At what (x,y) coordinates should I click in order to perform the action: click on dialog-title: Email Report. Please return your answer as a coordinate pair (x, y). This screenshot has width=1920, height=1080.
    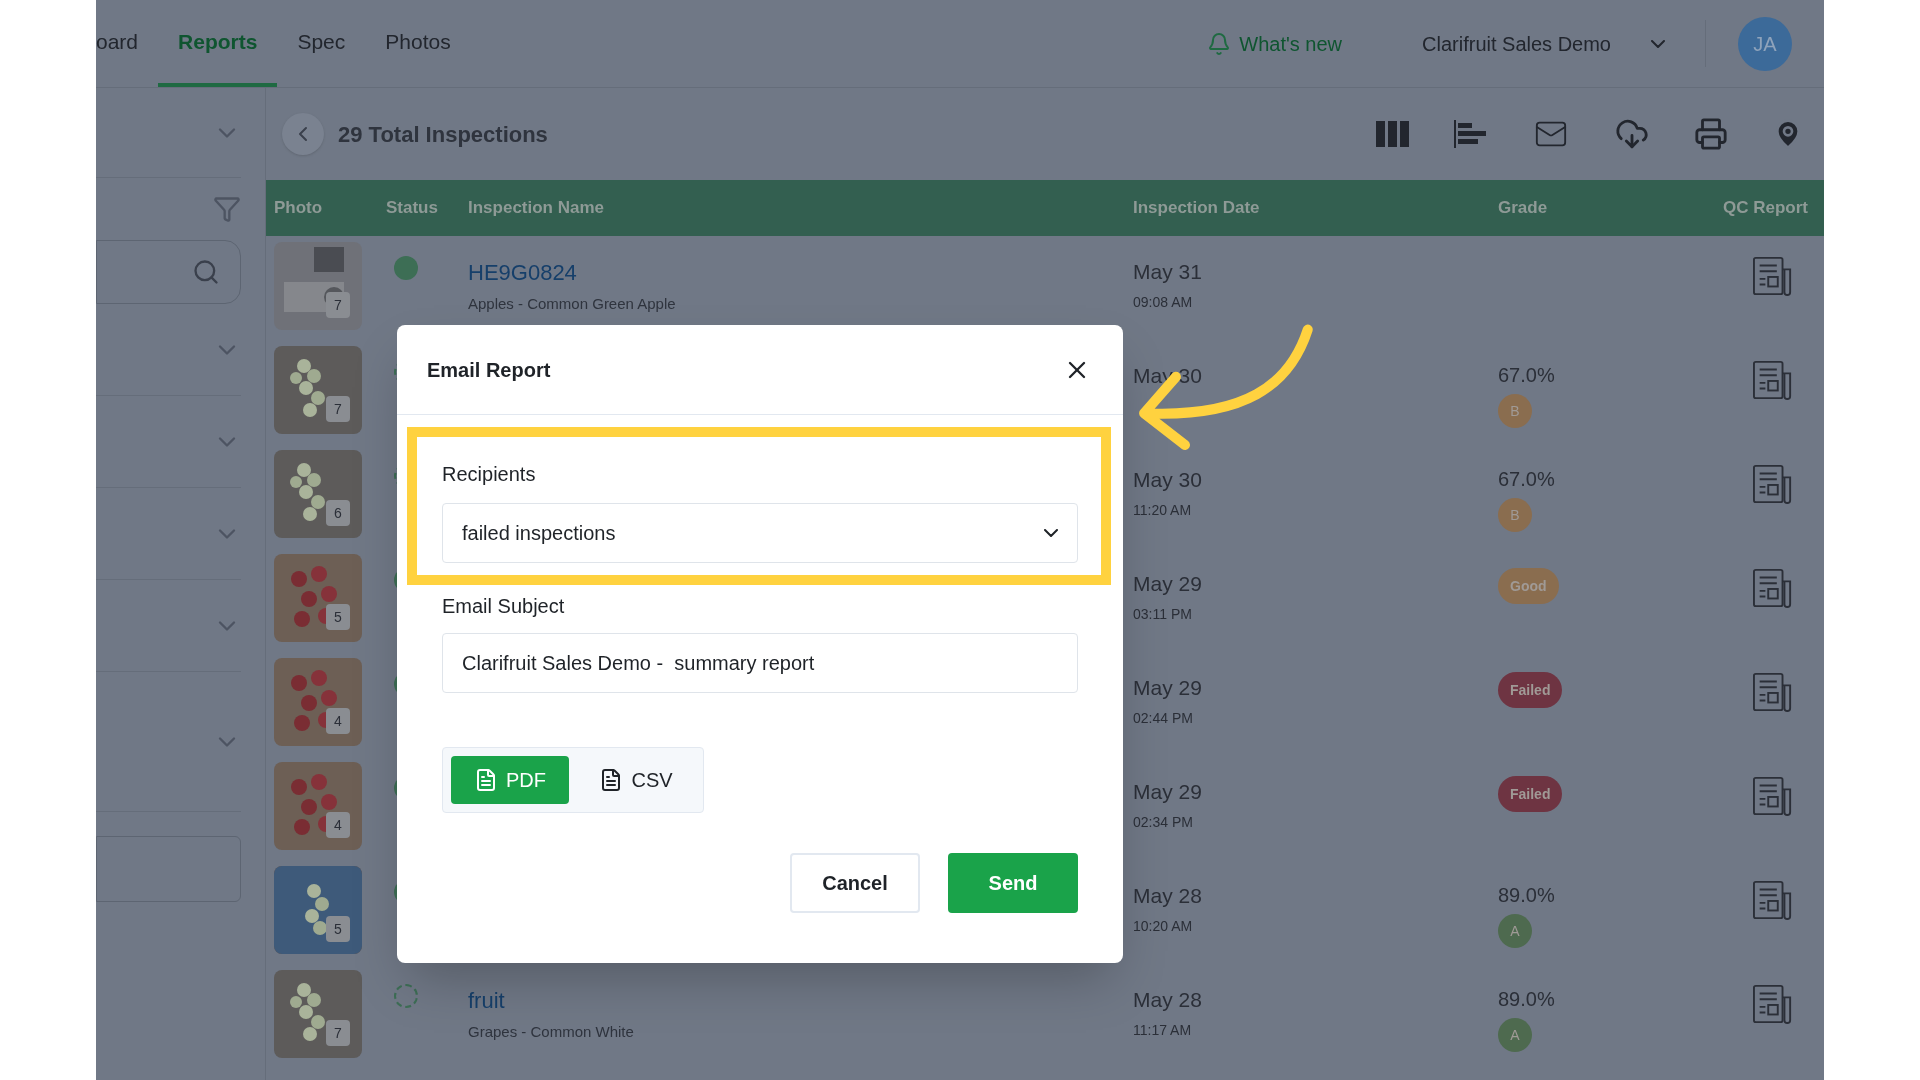
    Looking at the image, I should click on (489, 370).